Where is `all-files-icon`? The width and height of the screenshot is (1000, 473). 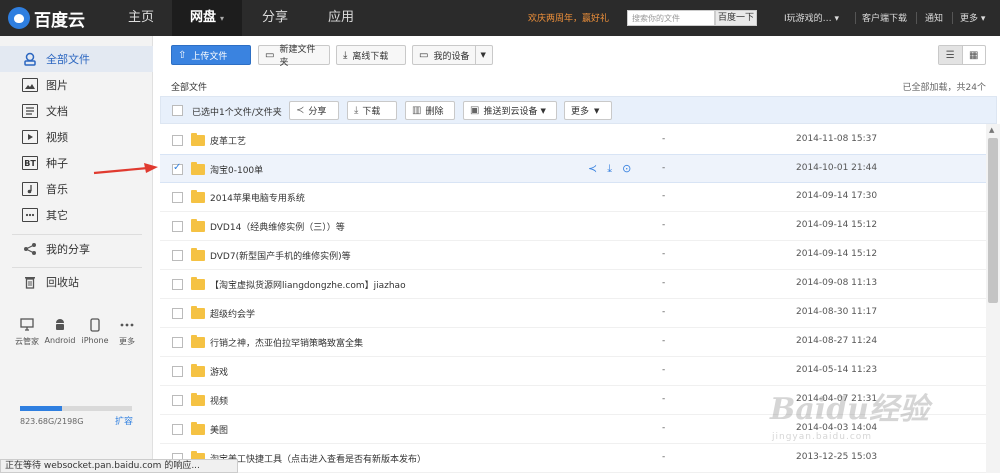 all-files-icon is located at coordinates (30, 59).